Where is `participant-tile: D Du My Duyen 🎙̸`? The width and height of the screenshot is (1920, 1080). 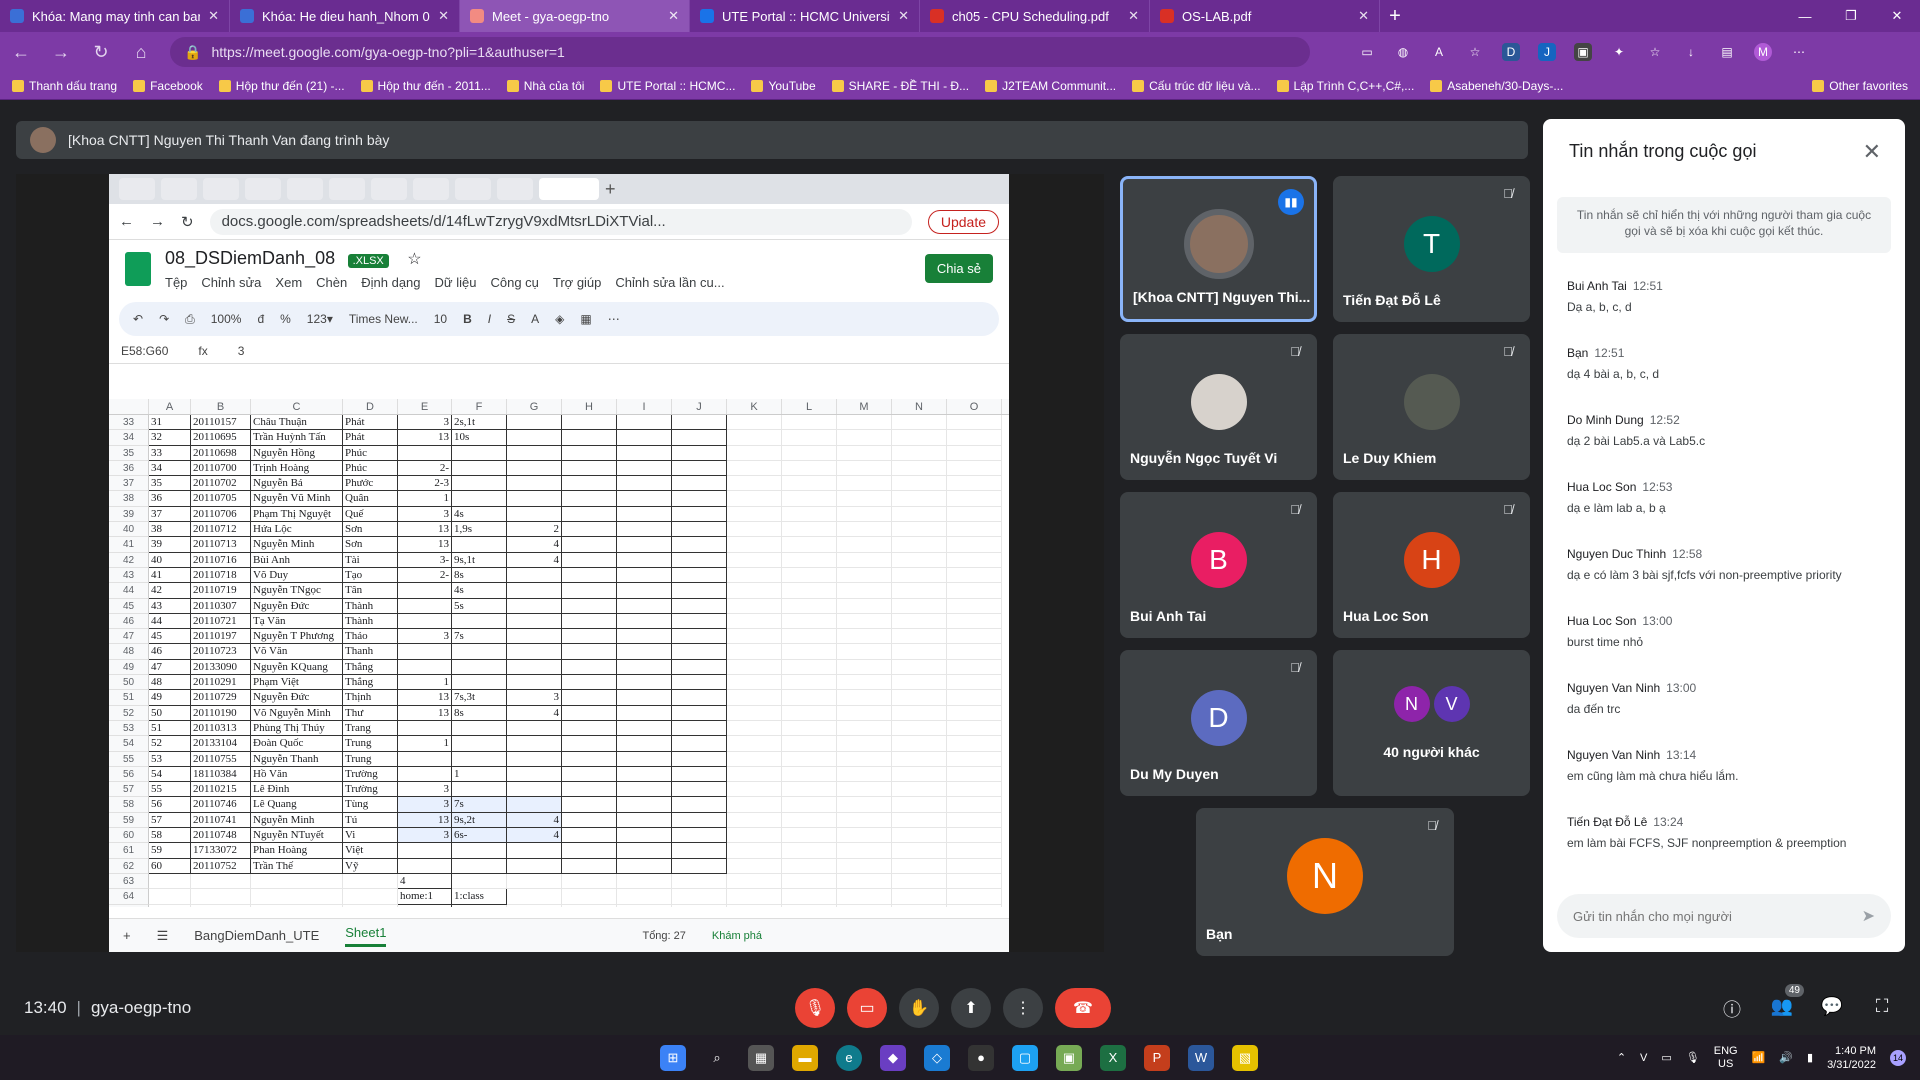 participant-tile: D Du My Duyen 🎙̸ is located at coordinates (1218, 723).